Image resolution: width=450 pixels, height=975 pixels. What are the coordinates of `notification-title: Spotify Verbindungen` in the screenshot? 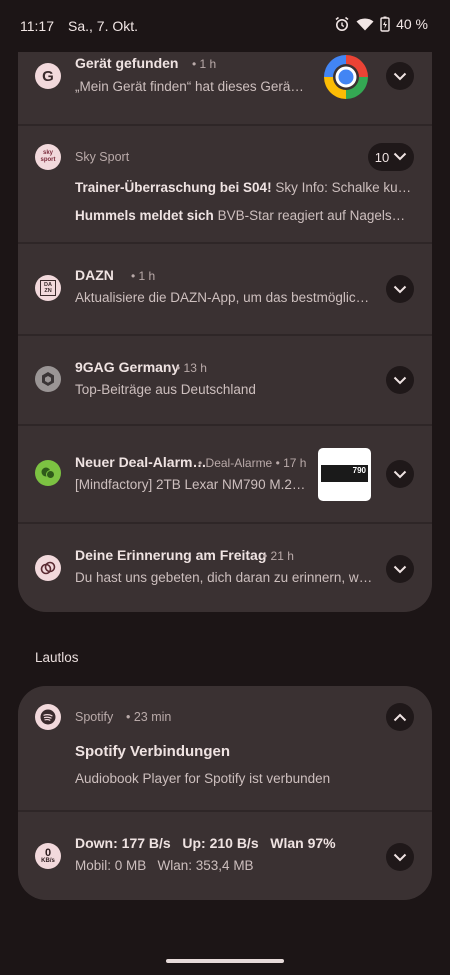 It's located at (153, 751).